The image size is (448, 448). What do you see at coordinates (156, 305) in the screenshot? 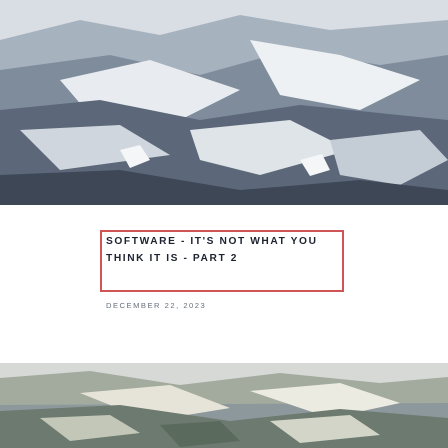
I see `post-date: December 22, 2023` at bounding box center [156, 305].